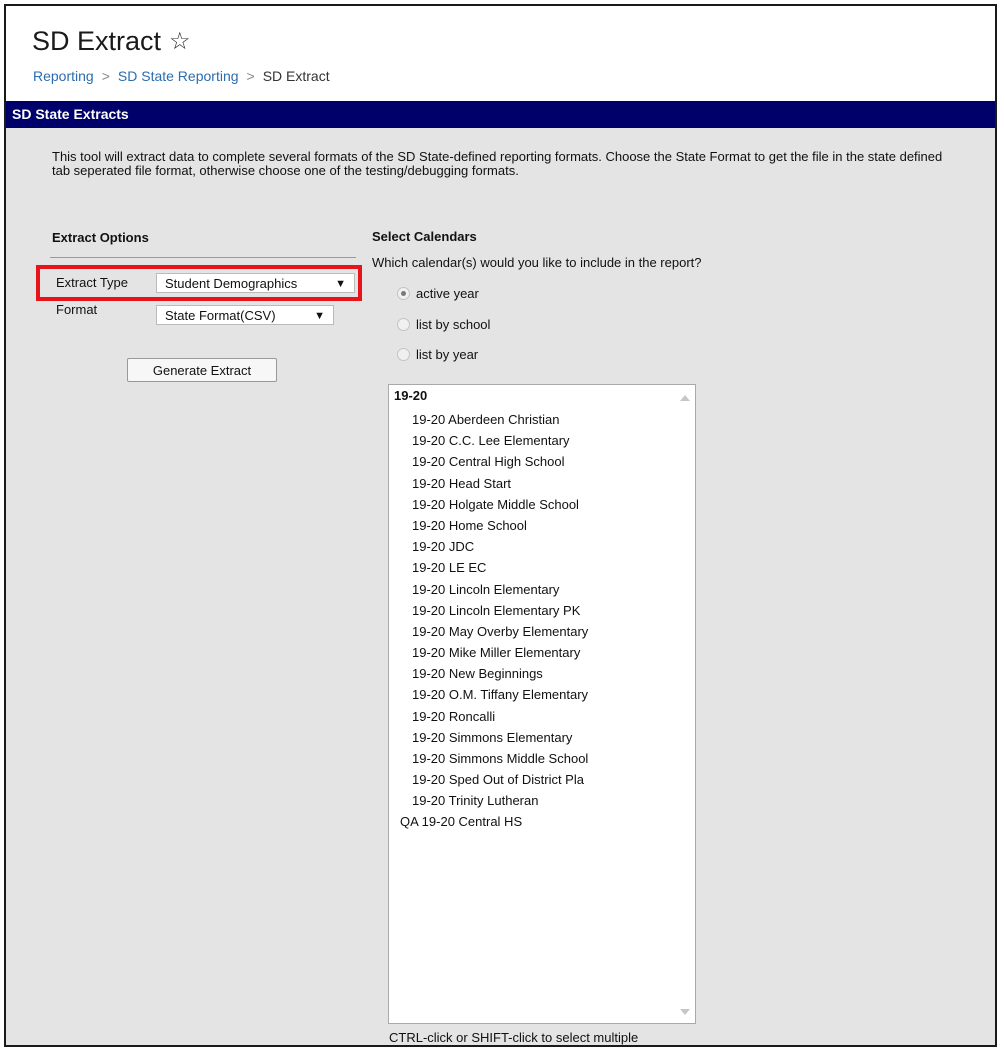 The image size is (1005, 1055). I want to click on radio-list-by-year: list by year, so click(437, 354).